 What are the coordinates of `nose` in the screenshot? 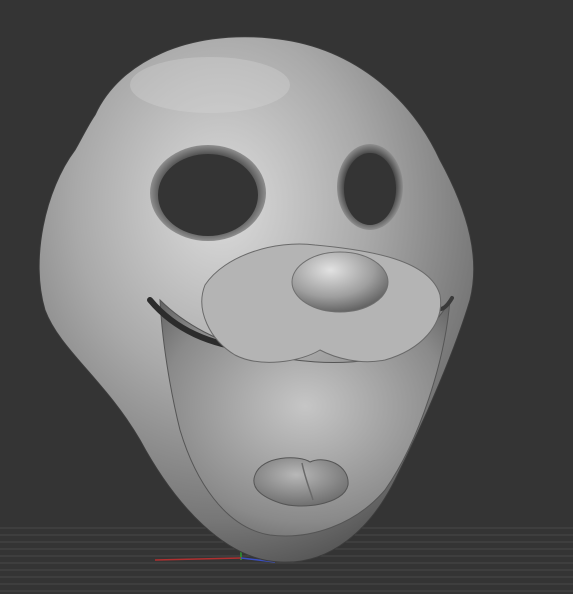 It's located at (340, 282).